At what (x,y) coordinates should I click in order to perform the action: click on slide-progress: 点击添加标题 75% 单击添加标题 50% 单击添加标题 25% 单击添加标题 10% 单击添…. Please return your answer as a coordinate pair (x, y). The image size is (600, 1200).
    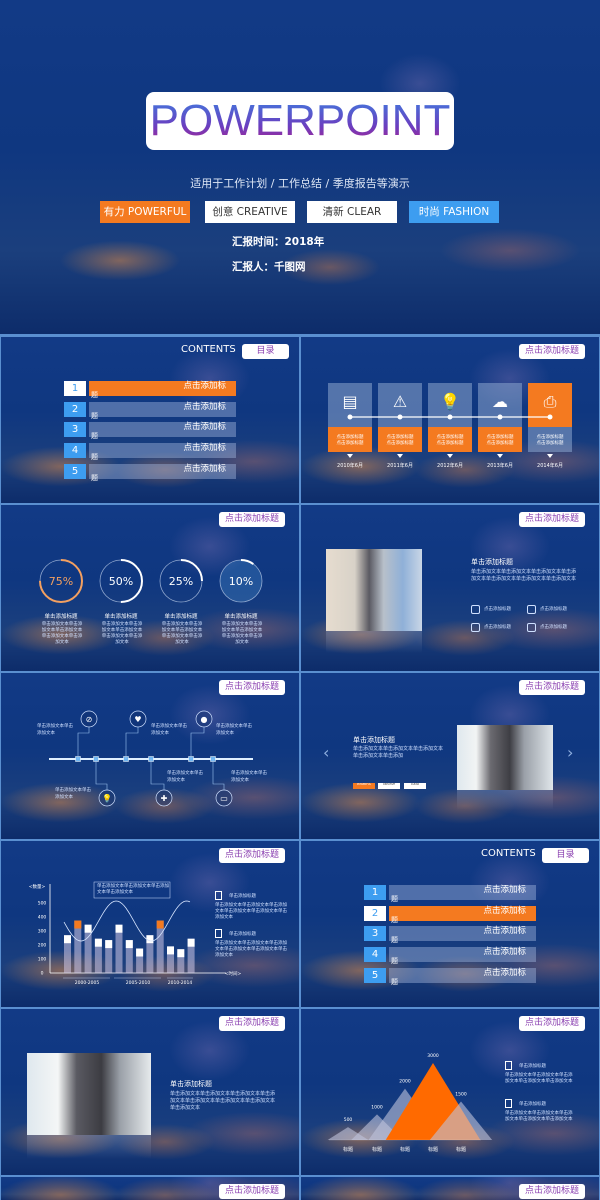
    Looking at the image, I should click on (150, 588).